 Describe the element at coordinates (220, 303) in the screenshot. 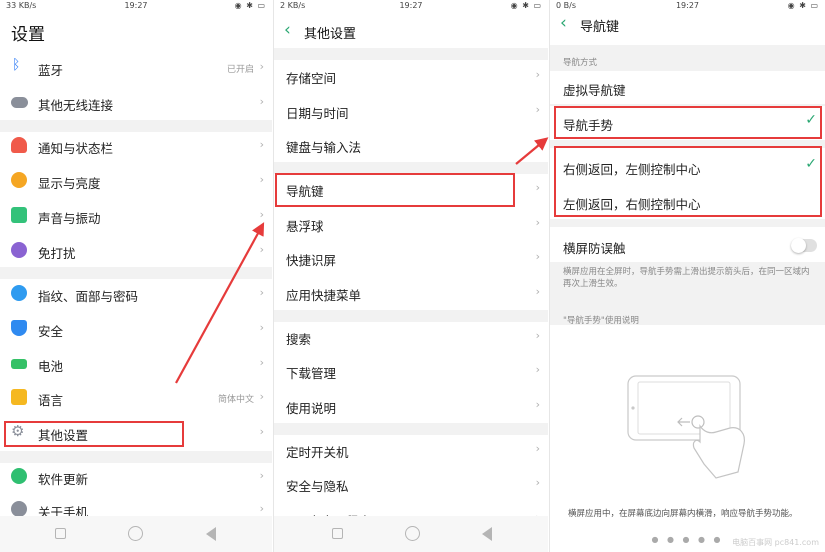

I see `arrow-to-other-settings` at that location.